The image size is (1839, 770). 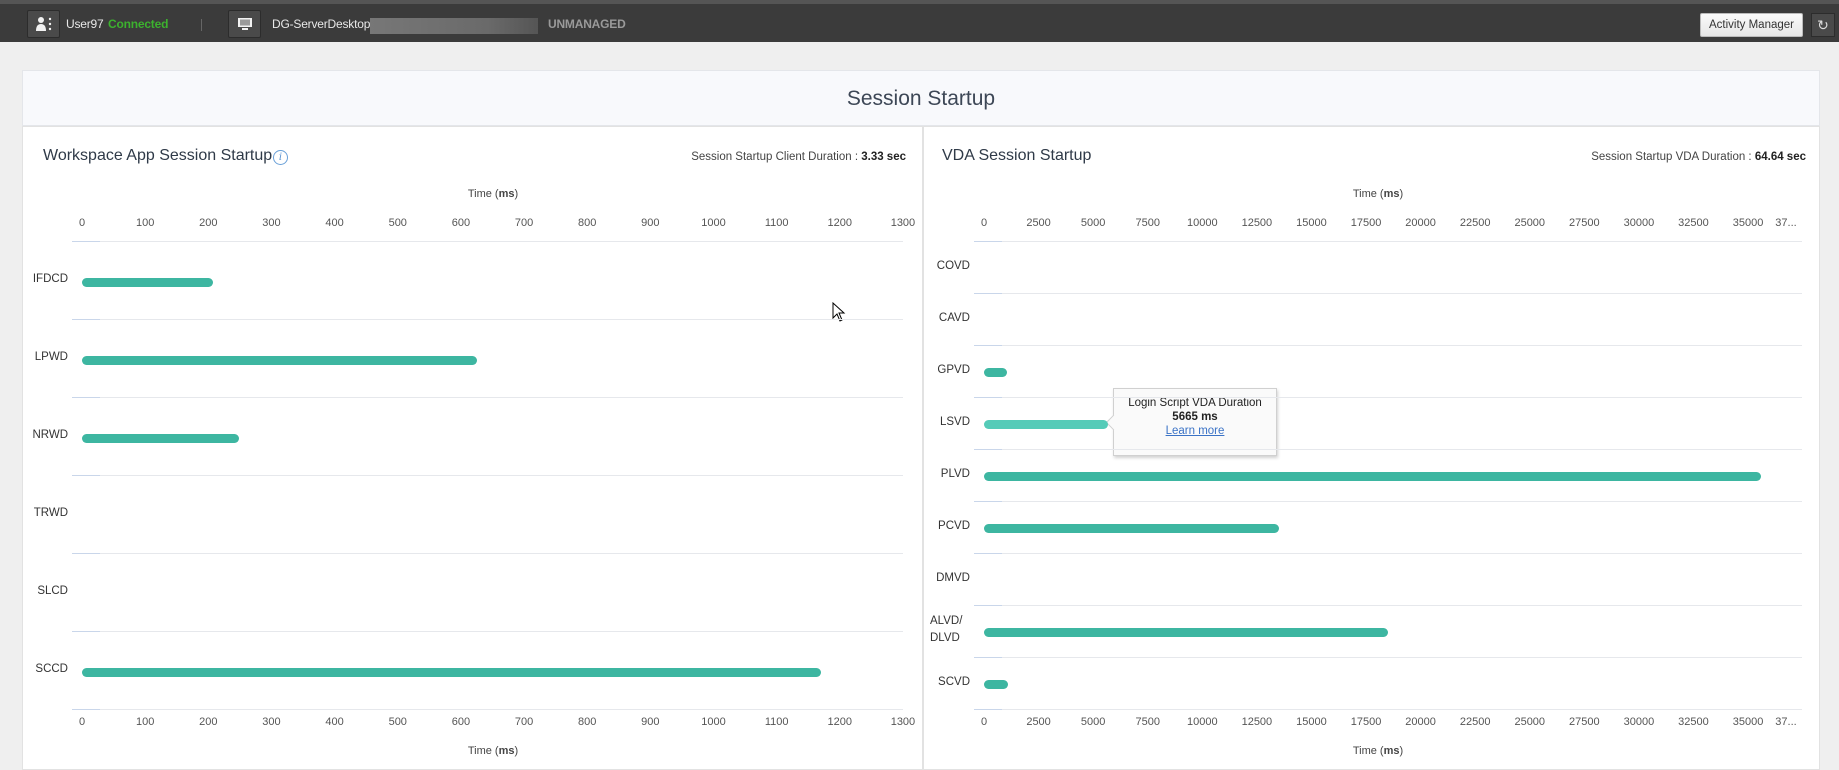 I want to click on left-bar-sccd, so click(x=451, y=672).